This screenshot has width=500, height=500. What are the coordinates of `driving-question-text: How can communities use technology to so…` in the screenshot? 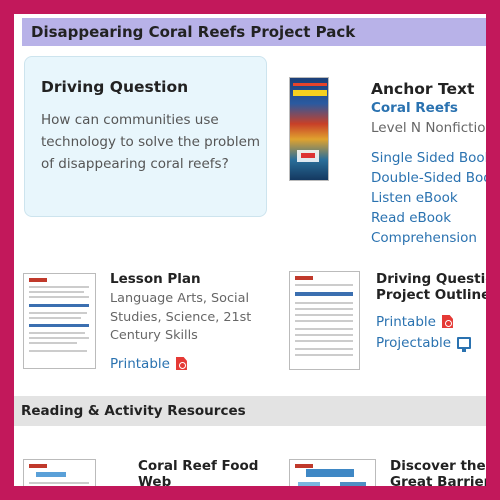 It's located at (151, 142).